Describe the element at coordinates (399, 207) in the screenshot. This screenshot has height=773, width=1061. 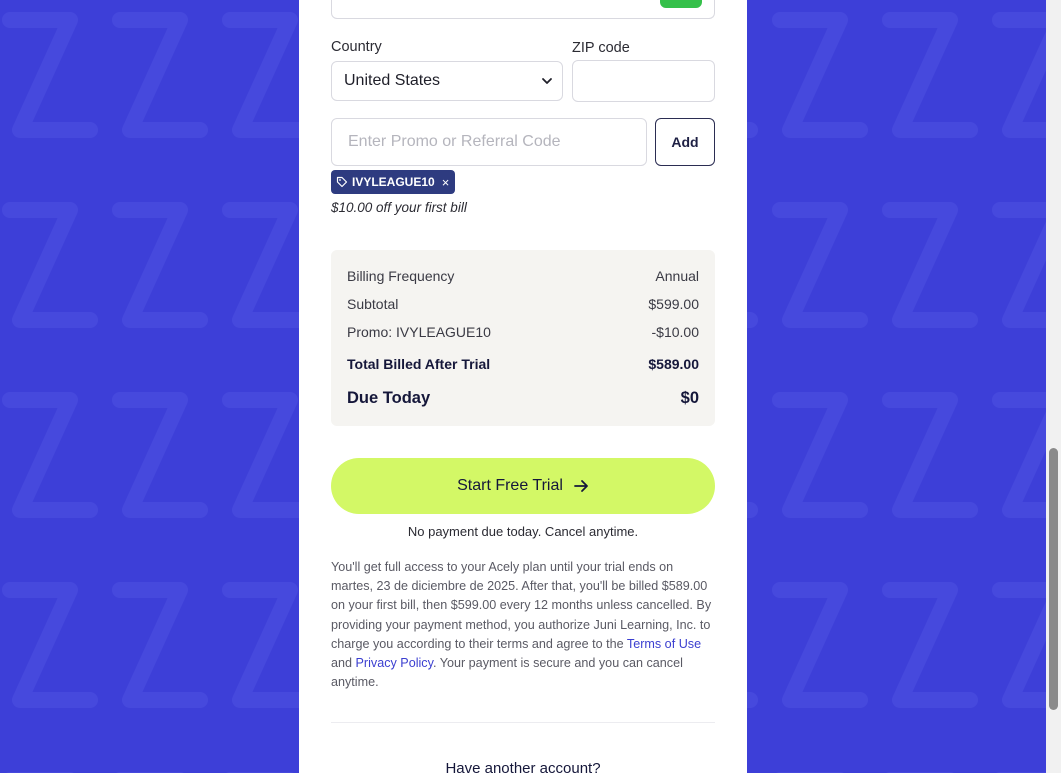
I see `discount-note: $10.00 off your first bill` at that location.